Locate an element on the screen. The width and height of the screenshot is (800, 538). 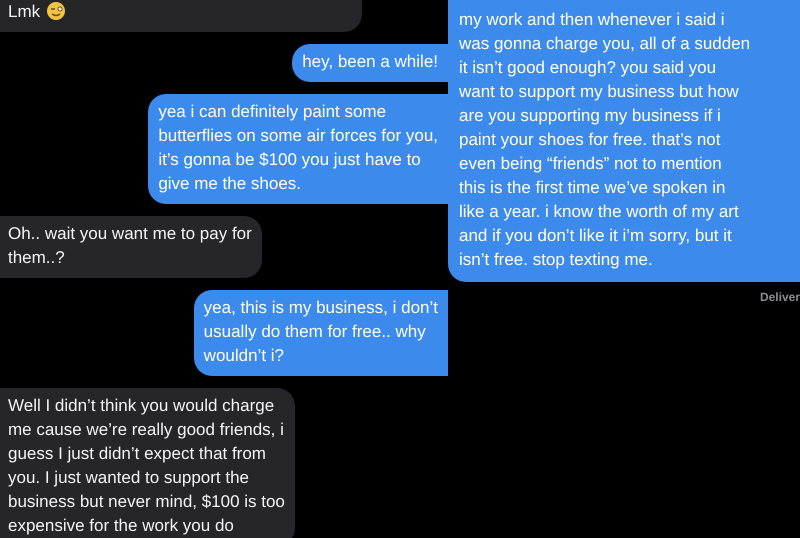
message-bubble: Lmk is located at coordinates (181, 16).